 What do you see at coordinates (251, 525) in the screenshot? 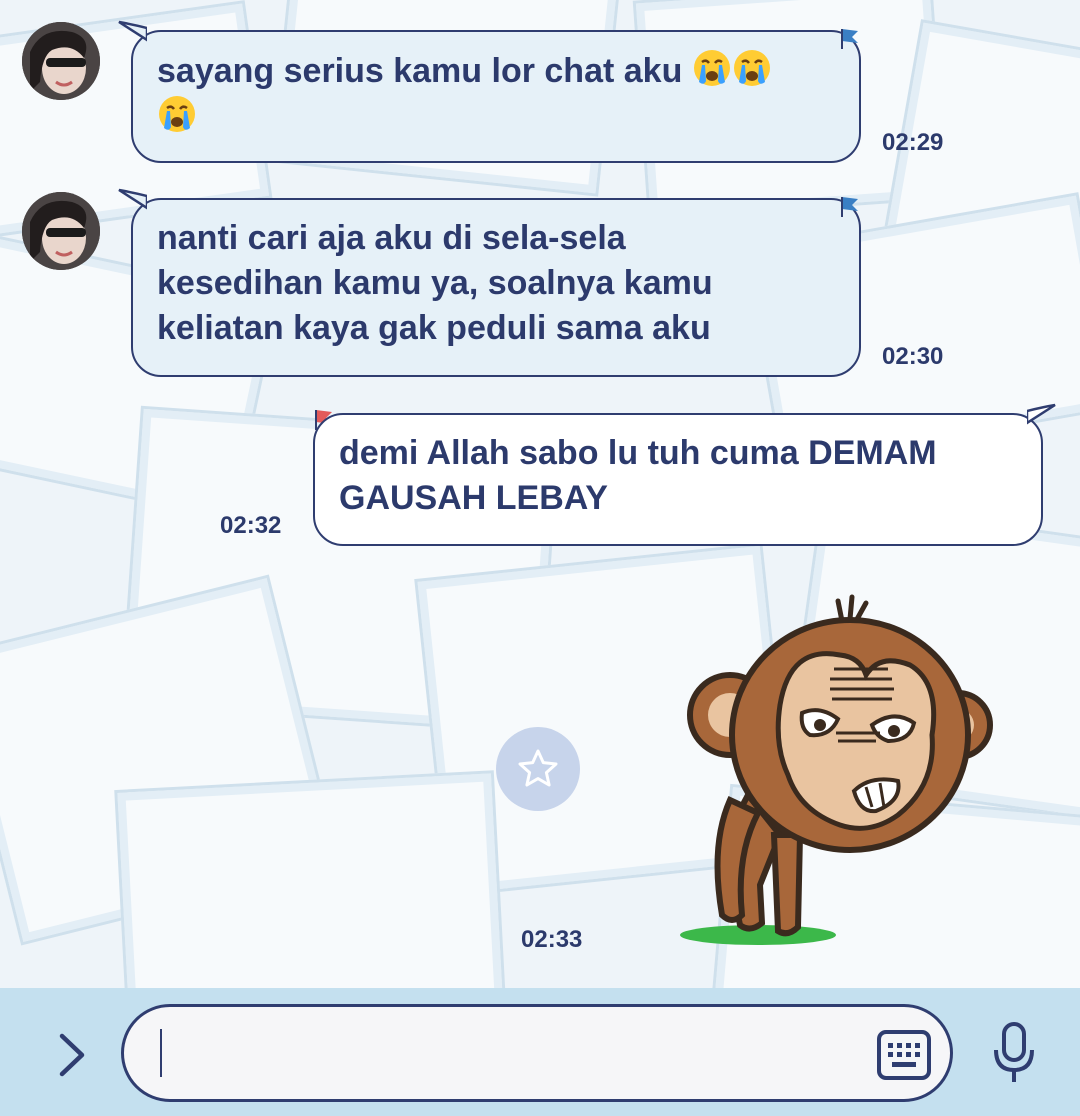
I see `message-time: 02:32` at bounding box center [251, 525].